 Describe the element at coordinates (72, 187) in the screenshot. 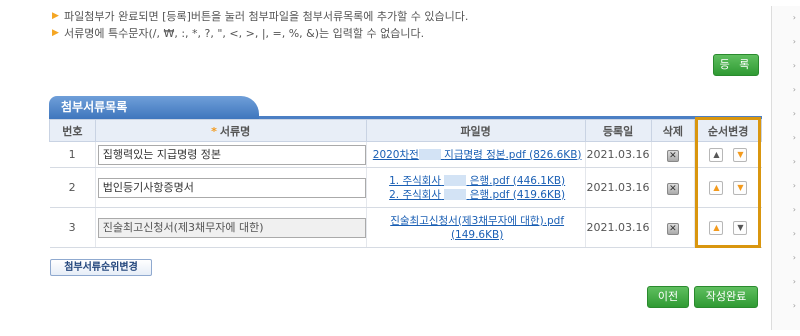

I see `row-no: 2` at that location.